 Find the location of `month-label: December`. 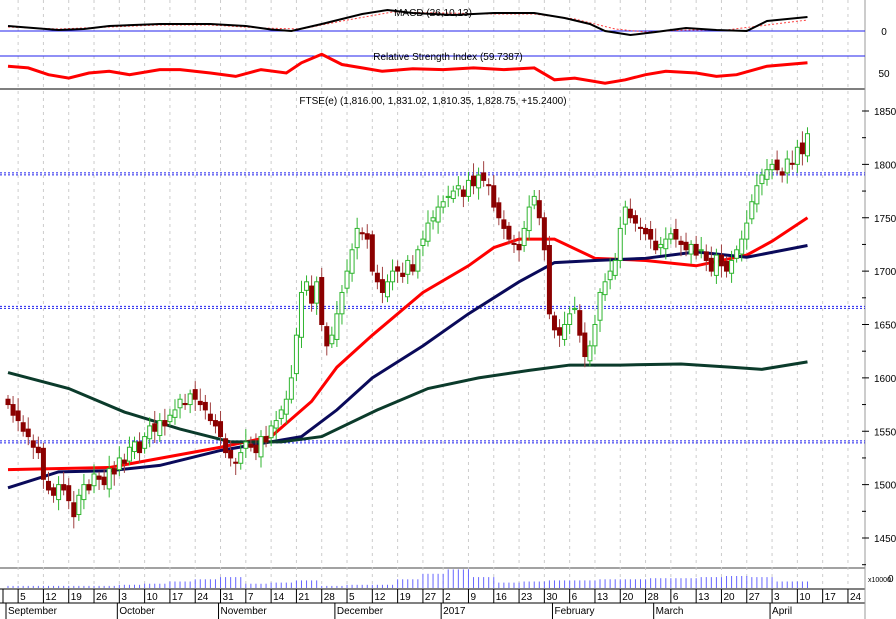

month-label: December is located at coordinates (360, 611).